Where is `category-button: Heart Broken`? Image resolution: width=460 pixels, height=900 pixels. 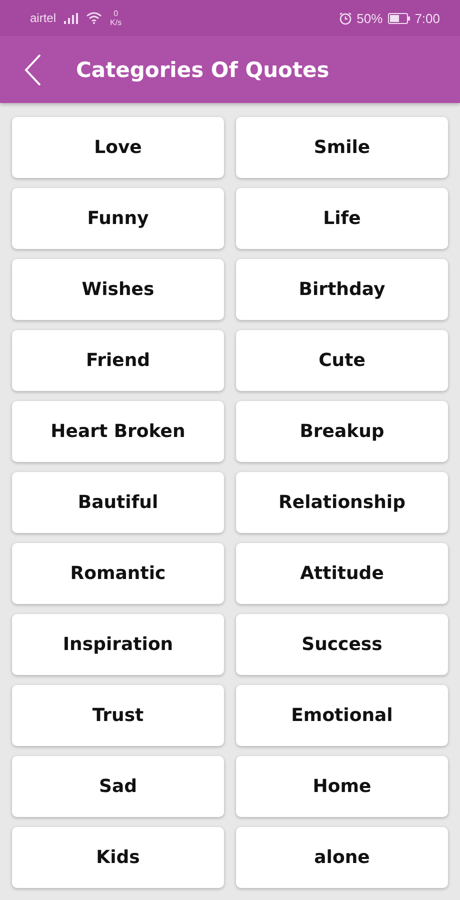 category-button: Heart Broken is located at coordinates (118, 431).